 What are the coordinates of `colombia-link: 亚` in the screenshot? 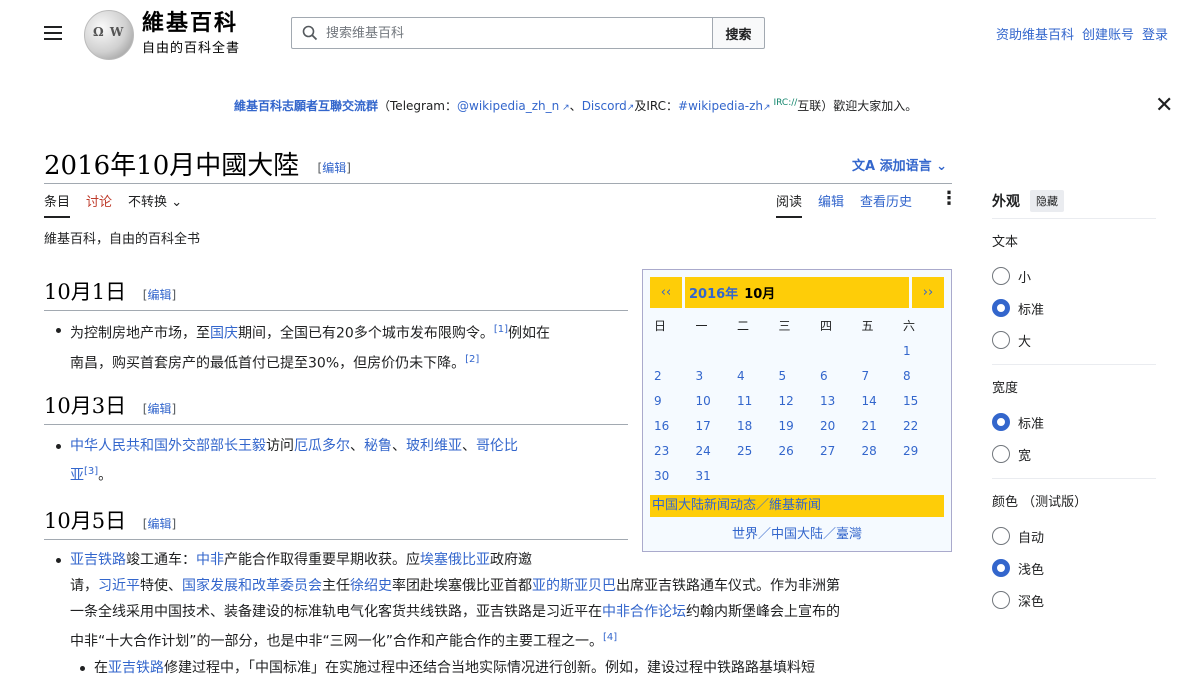 It's located at (77, 476).